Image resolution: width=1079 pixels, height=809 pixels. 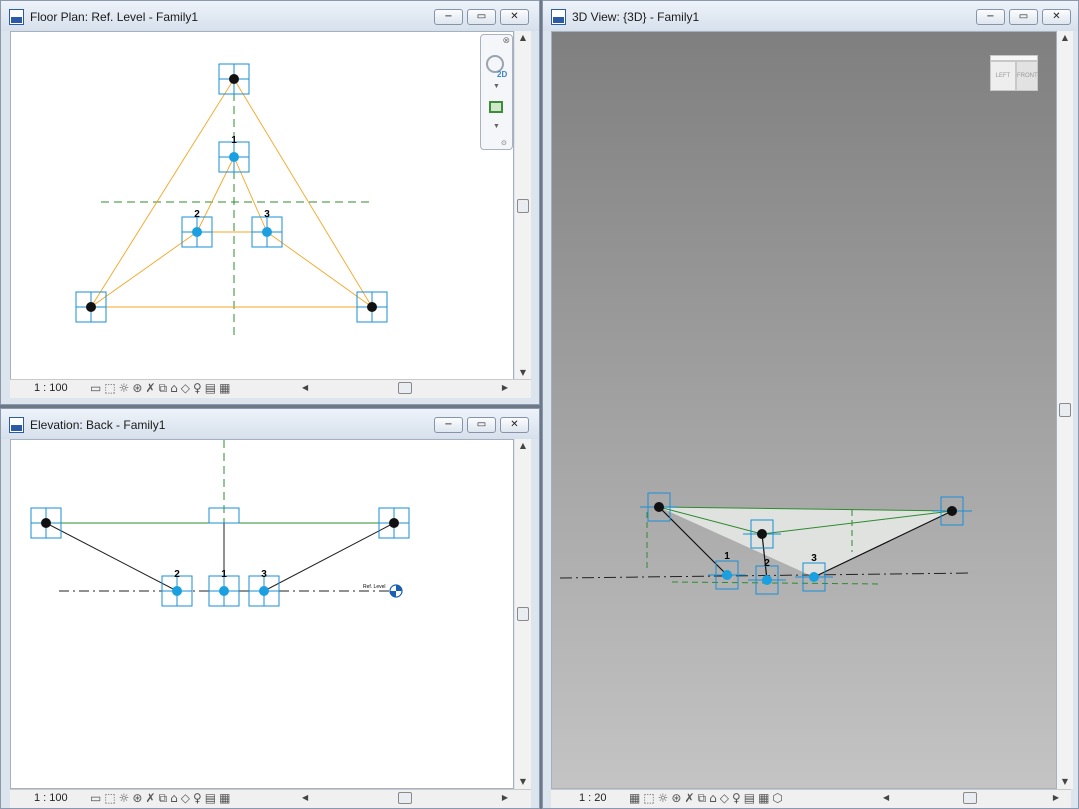 What do you see at coordinates (504, 143) in the screenshot?
I see `options-icon: ⊙` at bounding box center [504, 143].